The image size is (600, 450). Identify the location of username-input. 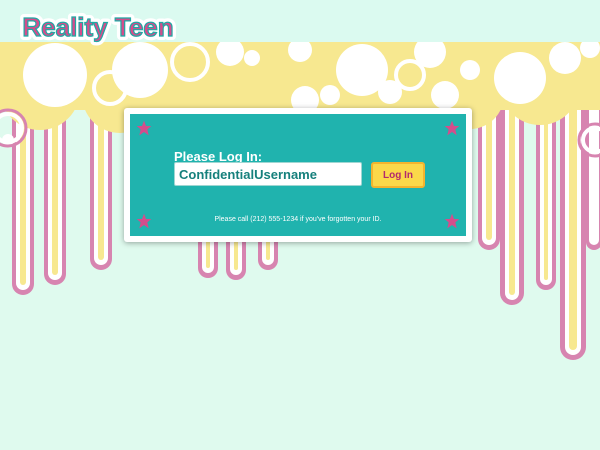
(268, 174).